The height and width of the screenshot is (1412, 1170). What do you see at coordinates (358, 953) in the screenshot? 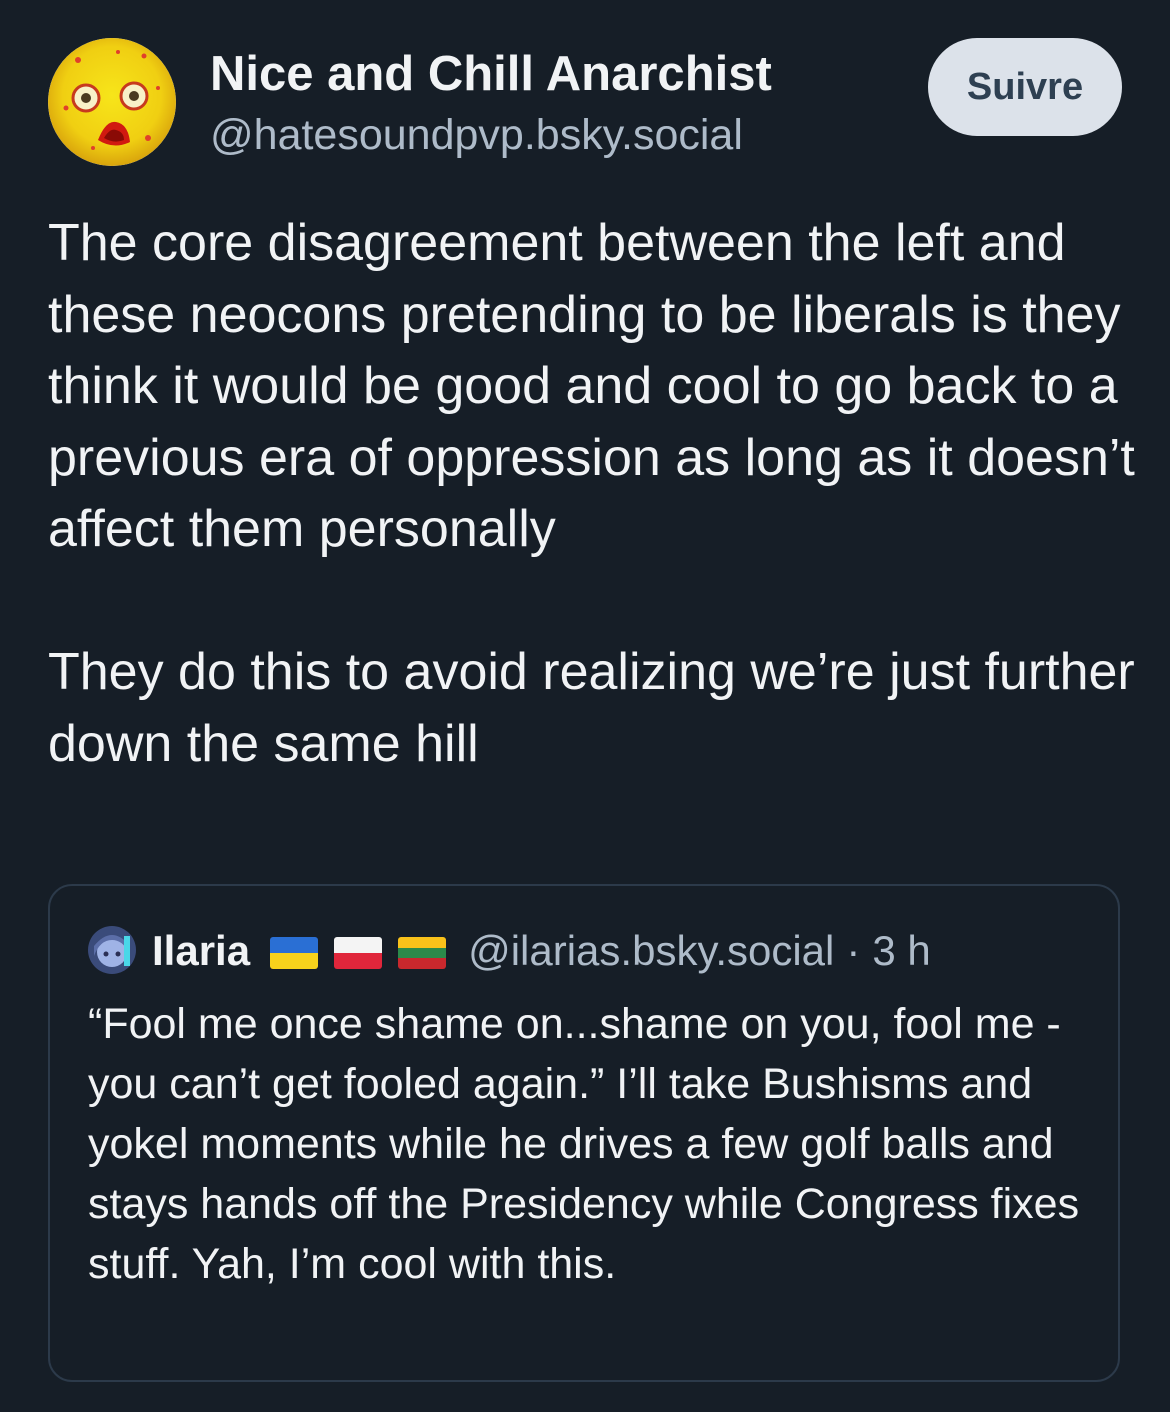
I see `poland-flag-icon` at bounding box center [358, 953].